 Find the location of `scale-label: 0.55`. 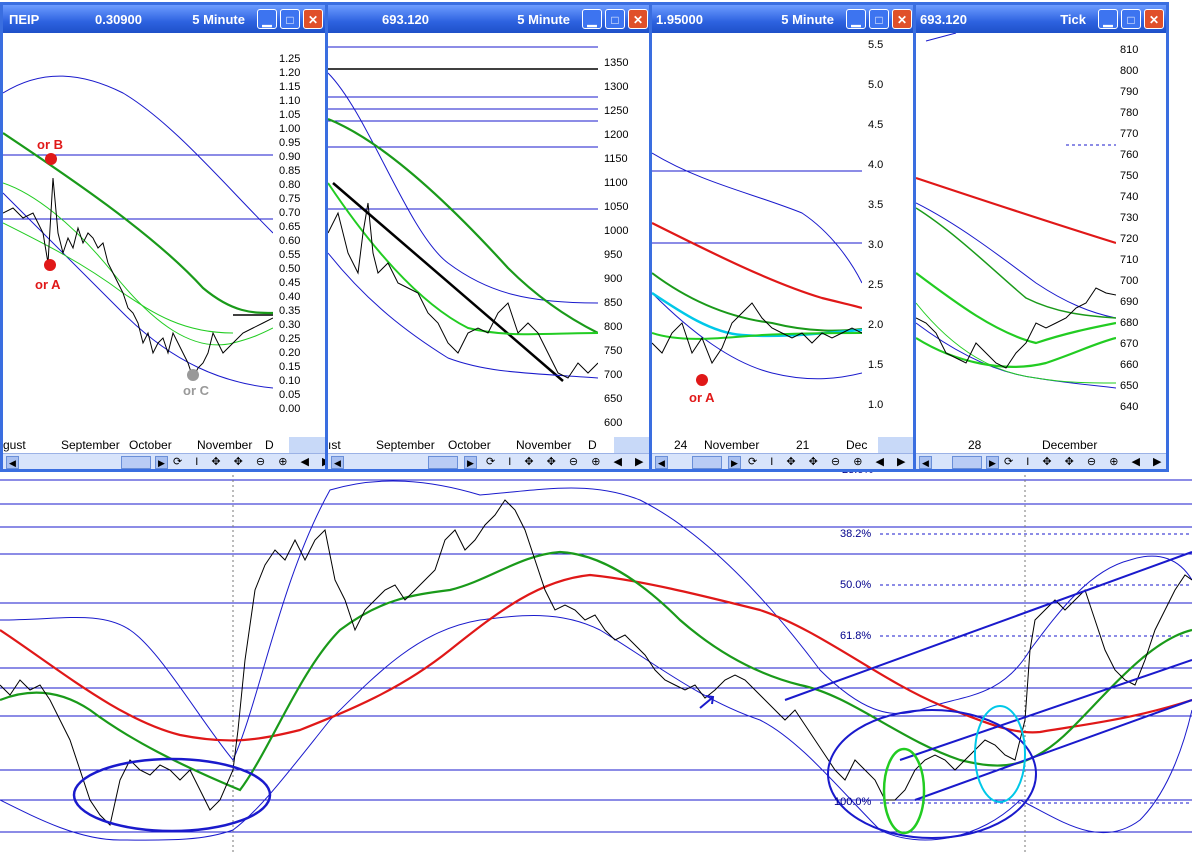

scale-label: 0.55 is located at coordinates (290, 255).